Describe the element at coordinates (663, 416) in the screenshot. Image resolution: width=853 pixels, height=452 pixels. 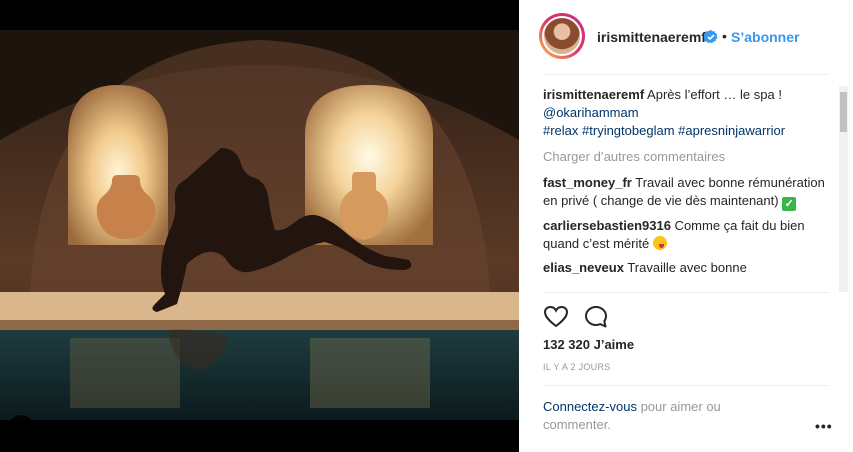
I see `login-prompt: Connectez-vous pour aimer ou commenter.` at that location.